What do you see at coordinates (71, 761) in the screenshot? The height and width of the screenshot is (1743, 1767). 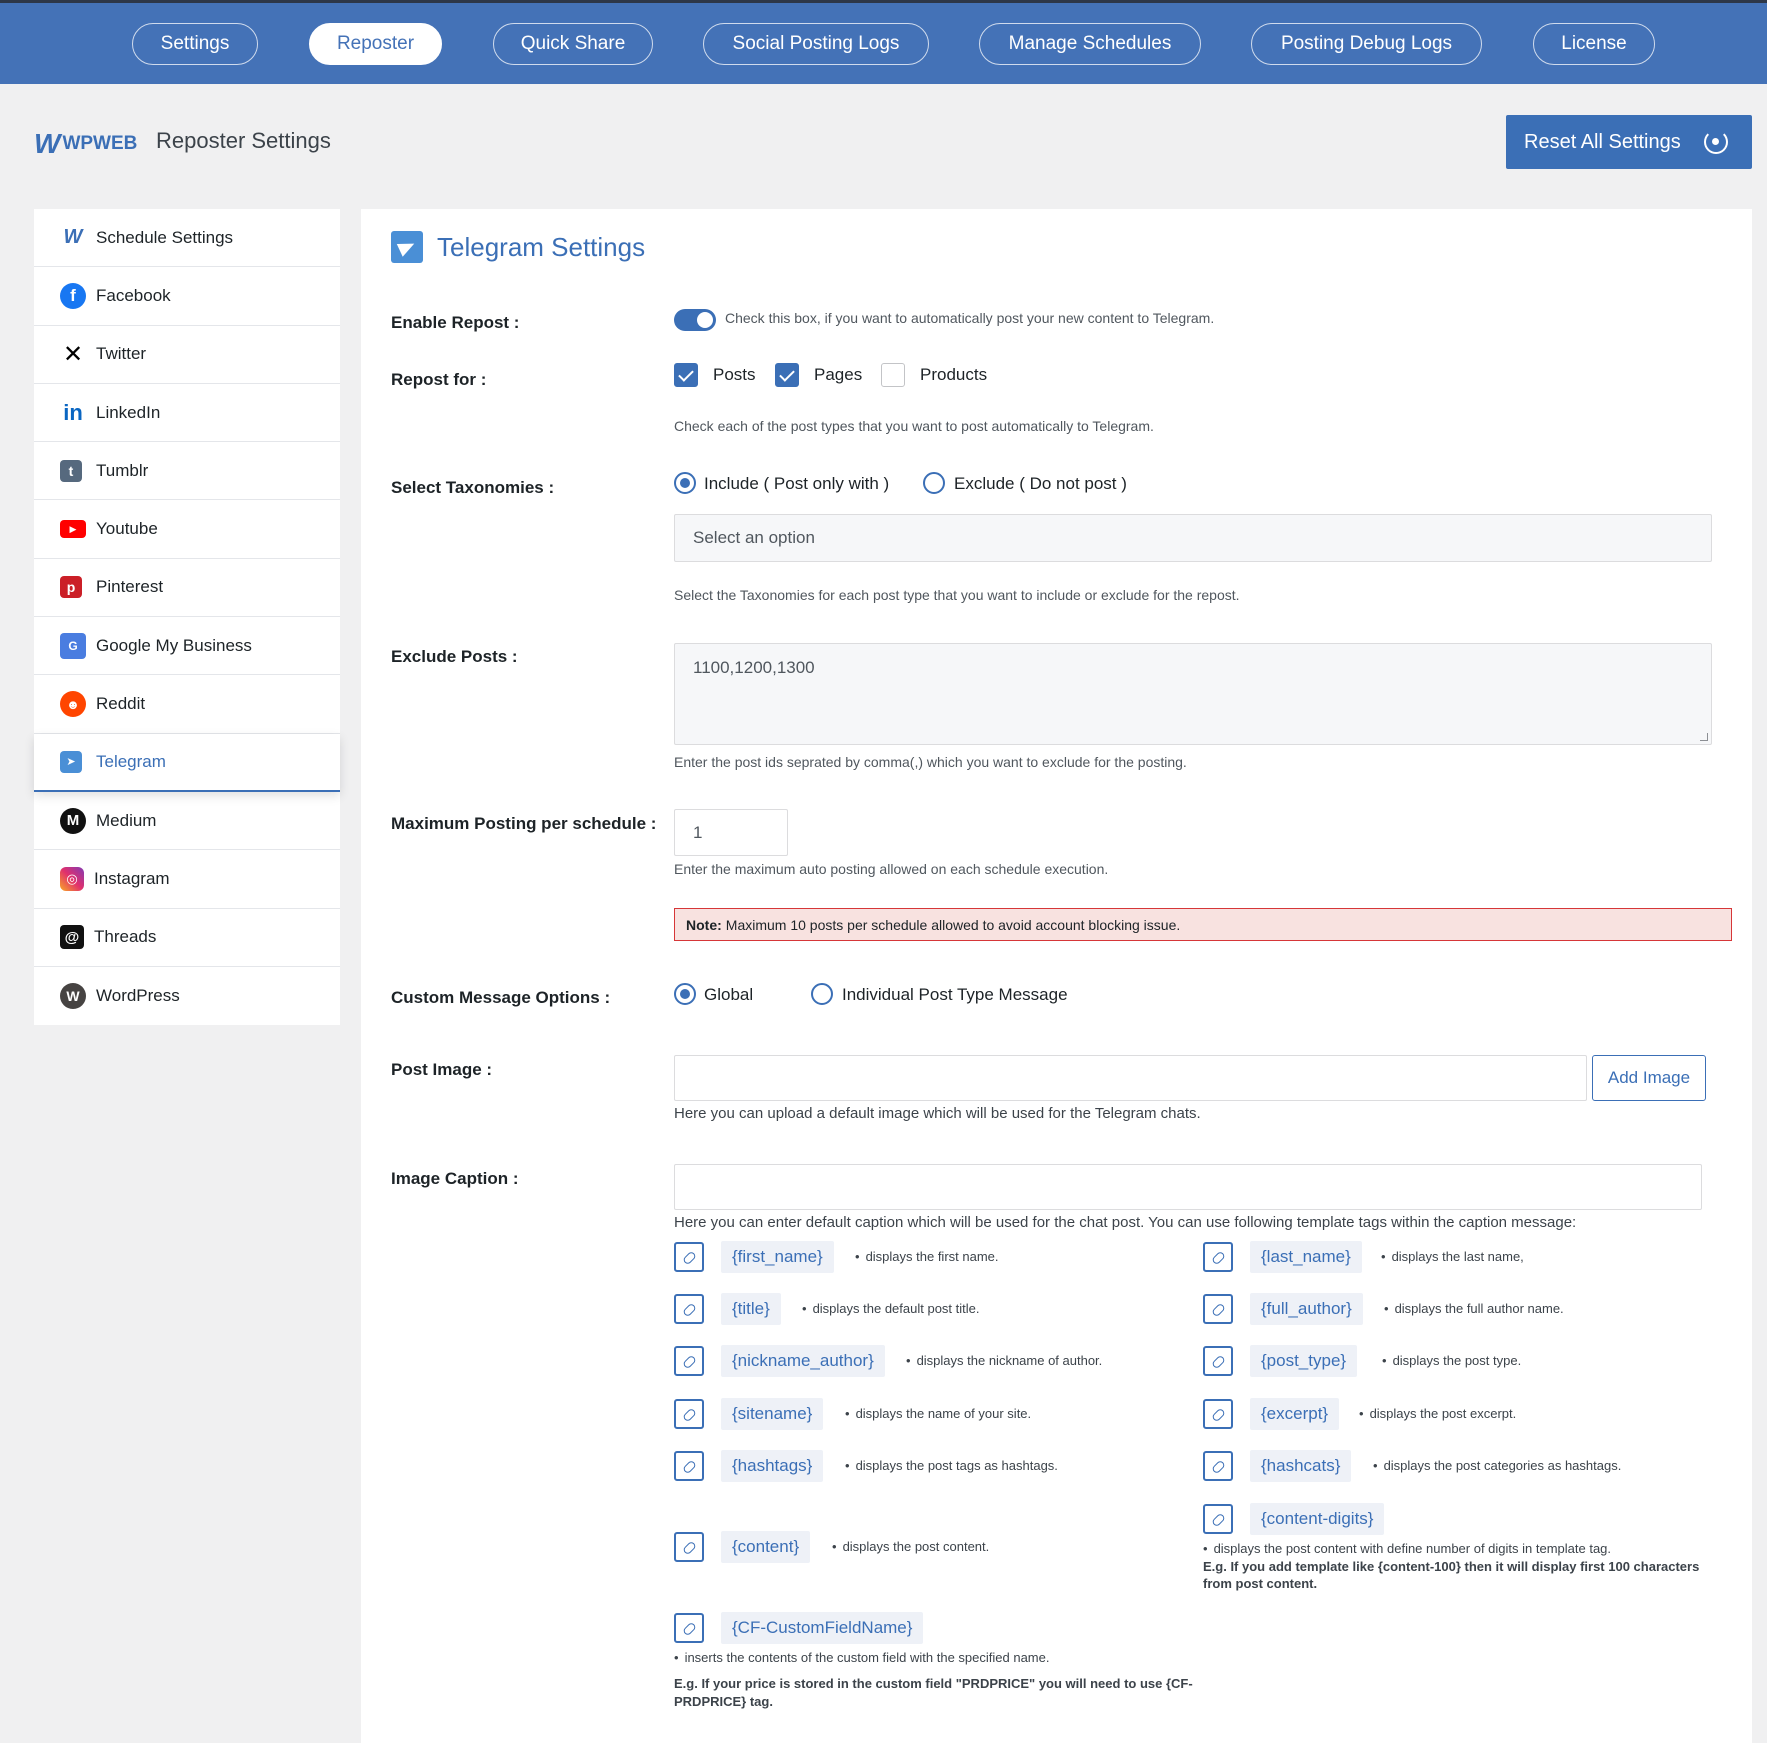 I see `telegram-icon: ➤` at bounding box center [71, 761].